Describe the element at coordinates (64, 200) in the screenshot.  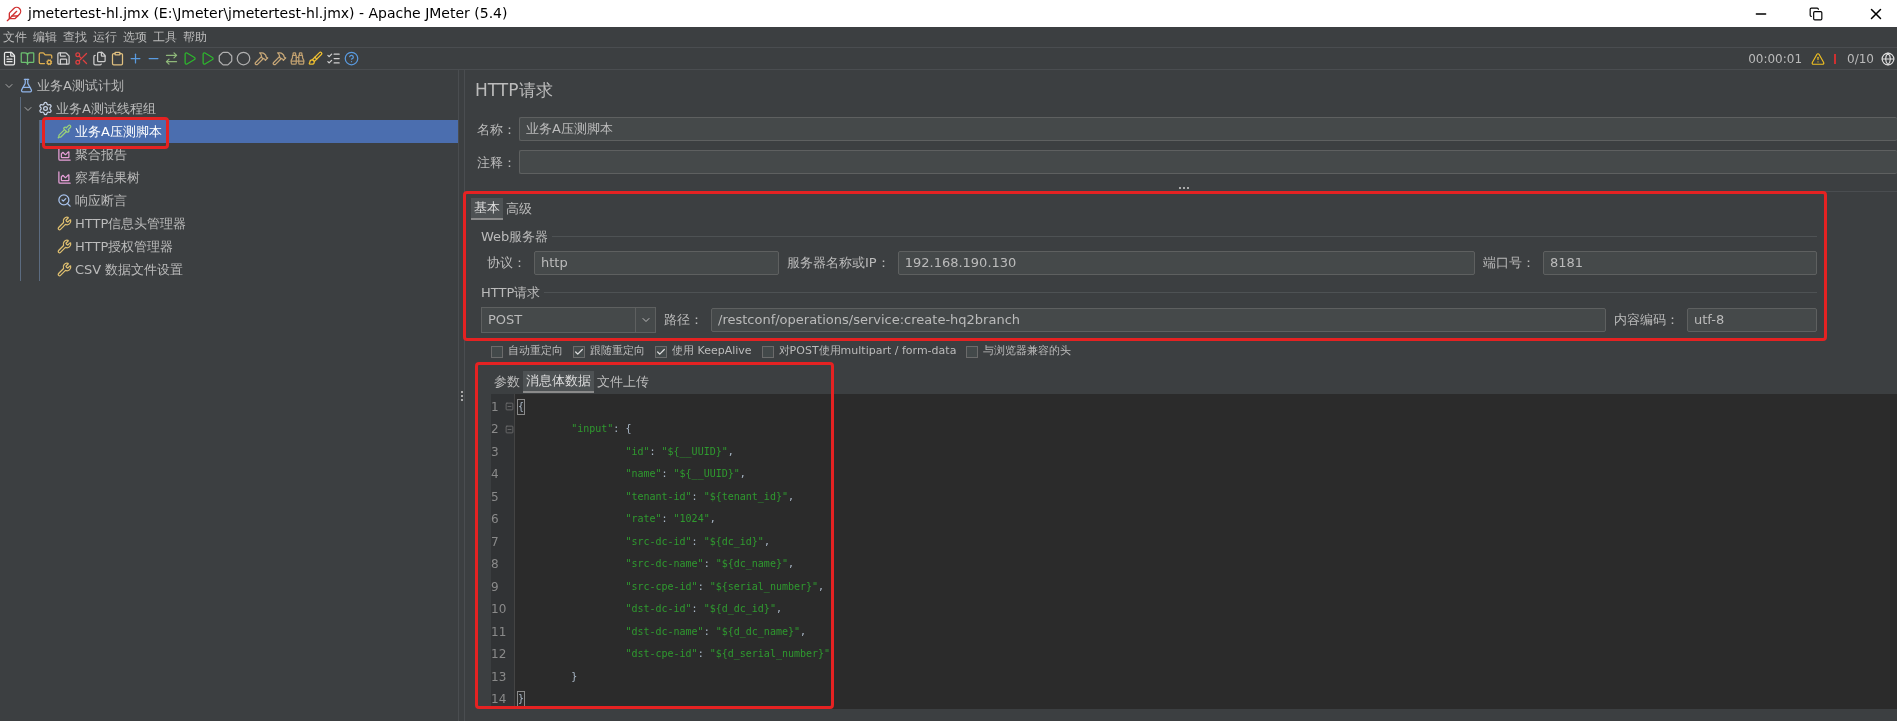
I see `magnifier-icon` at that location.